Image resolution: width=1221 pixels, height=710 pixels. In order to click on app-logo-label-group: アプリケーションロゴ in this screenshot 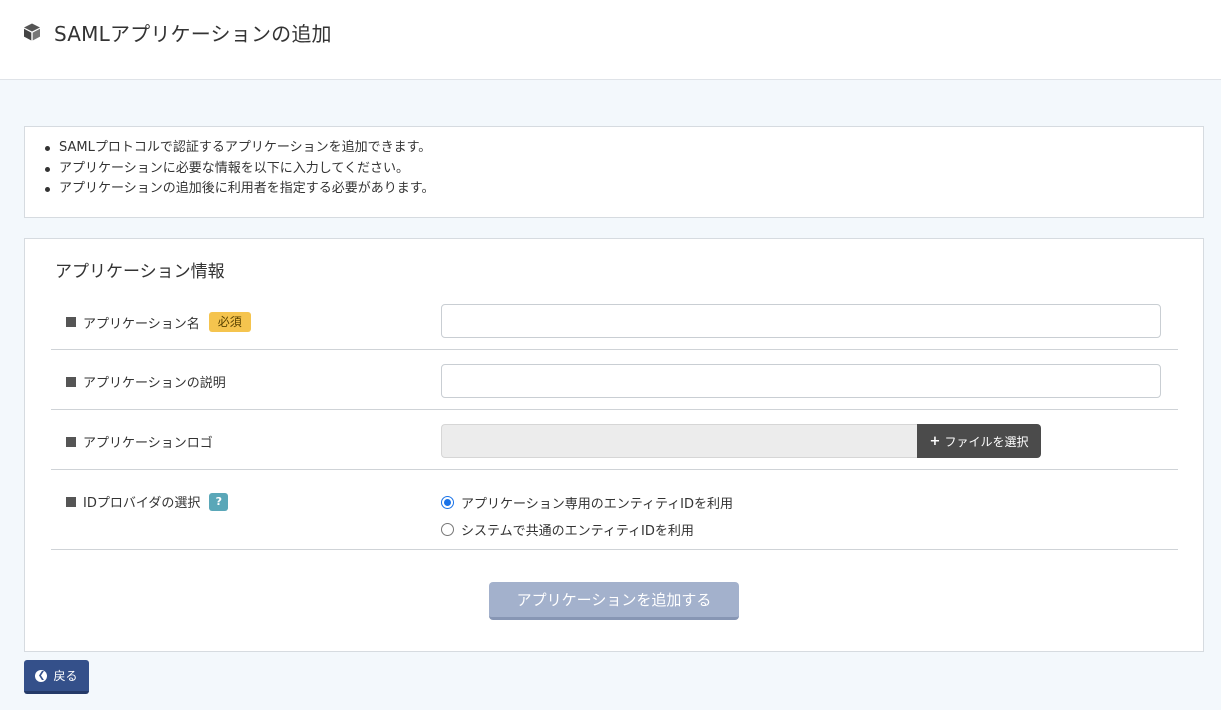, I will do `click(139, 441)`.